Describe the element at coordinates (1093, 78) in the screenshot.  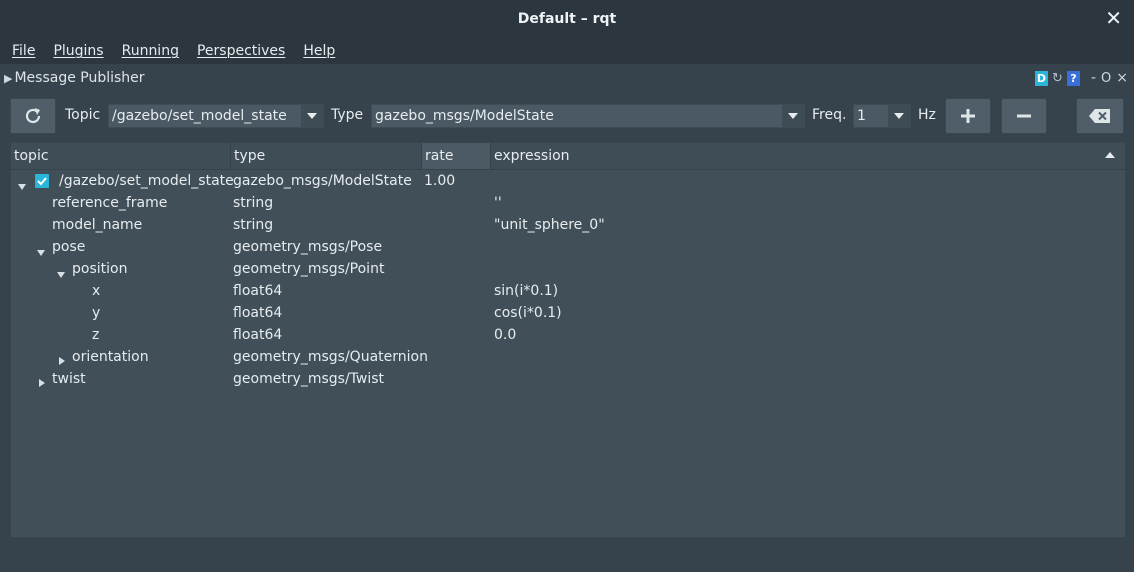
I see `dock-minimize-icon: -` at that location.